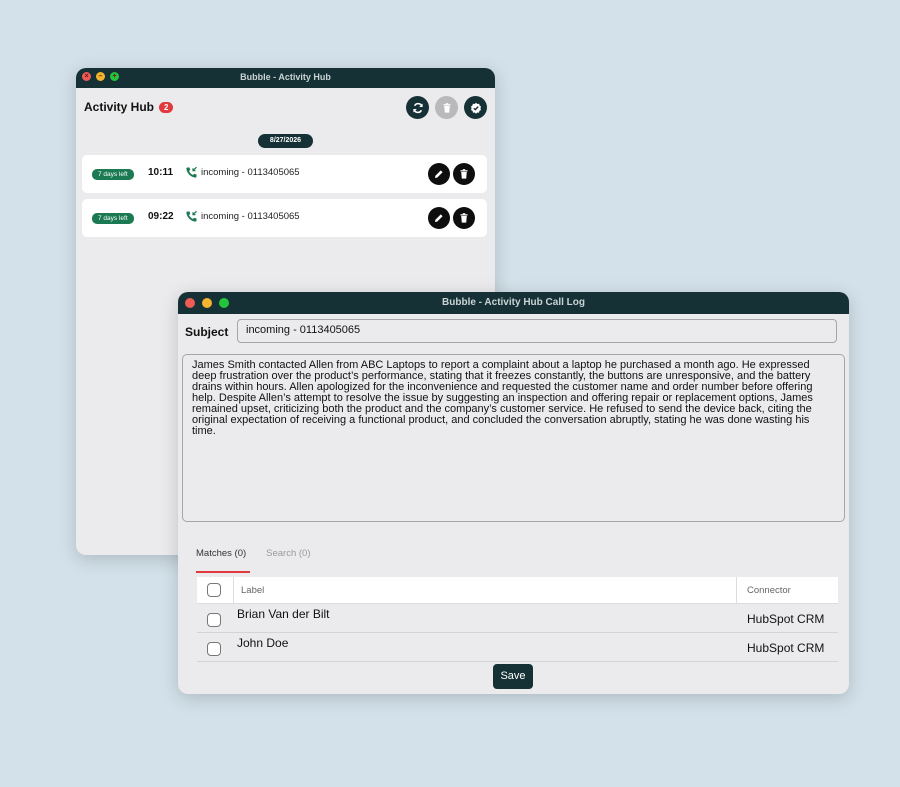 This screenshot has height=787, width=900. I want to click on hub-header: Activity Hub 2, so click(129, 107).